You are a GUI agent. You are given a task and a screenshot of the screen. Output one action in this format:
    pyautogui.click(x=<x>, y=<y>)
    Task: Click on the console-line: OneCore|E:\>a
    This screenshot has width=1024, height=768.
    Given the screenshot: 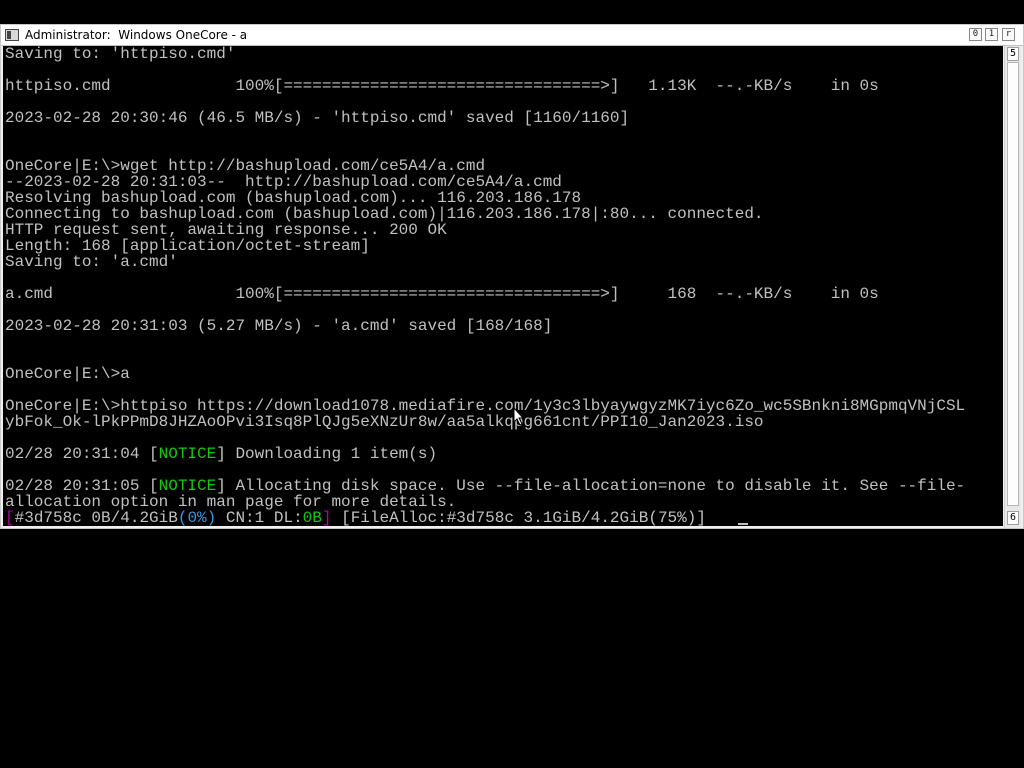 What is the action you would take?
    pyautogui.click(x=67, y=374)
    